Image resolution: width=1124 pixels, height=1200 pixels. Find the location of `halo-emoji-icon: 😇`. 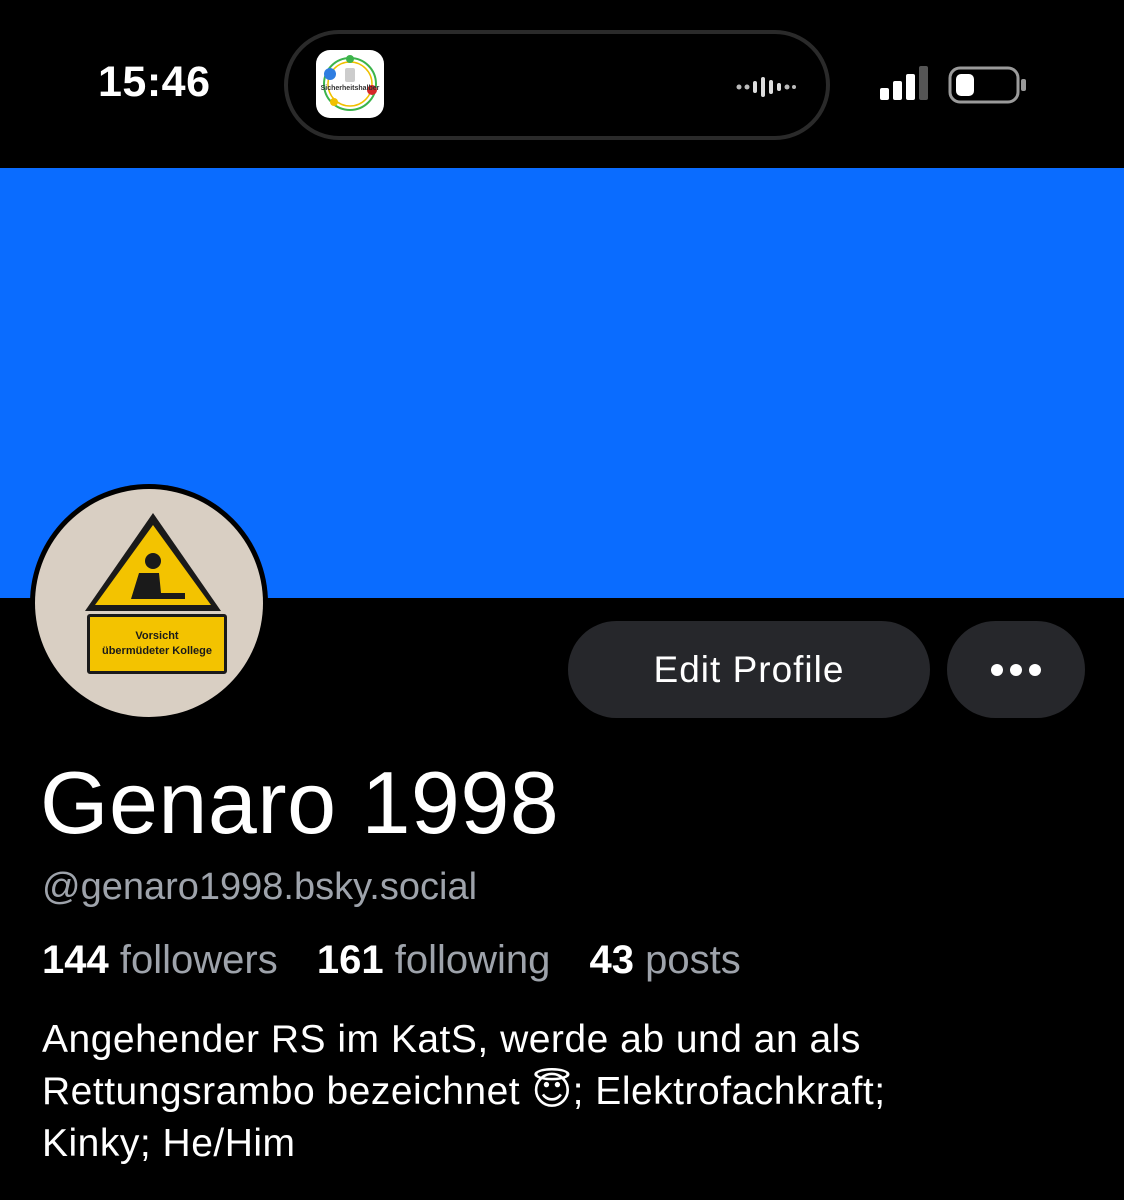

halo-emoji-icon: 😇 is located at coordinates (552, 1091).